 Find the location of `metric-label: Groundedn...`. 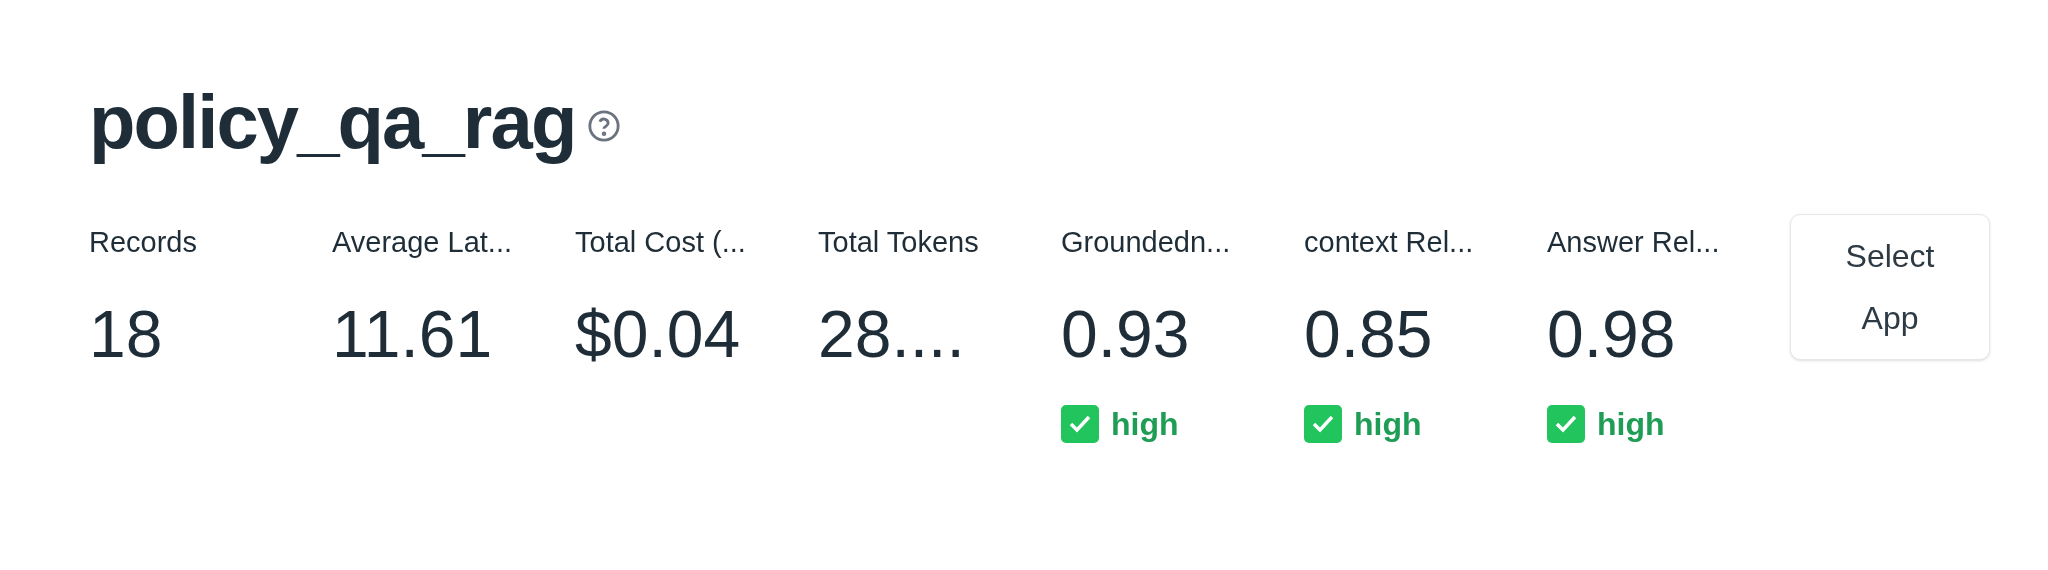

metric-label: Groundedn... is located at coordinates (1146, 242).